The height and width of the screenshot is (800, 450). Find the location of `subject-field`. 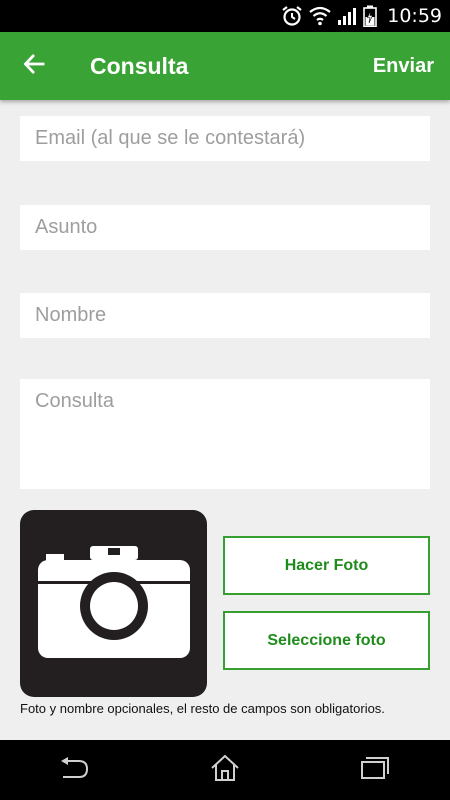

subject-field is located at coordinates (225, 227).